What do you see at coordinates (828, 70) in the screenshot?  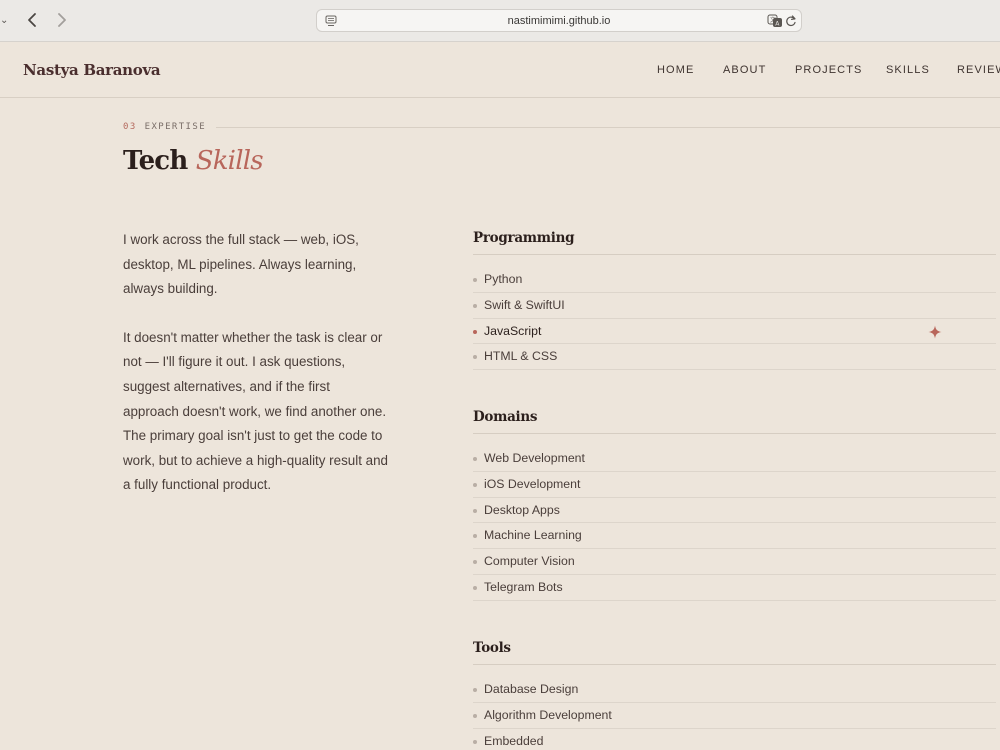 I see `nav-projects: PROJECTS` at bounding box center [828, 70].